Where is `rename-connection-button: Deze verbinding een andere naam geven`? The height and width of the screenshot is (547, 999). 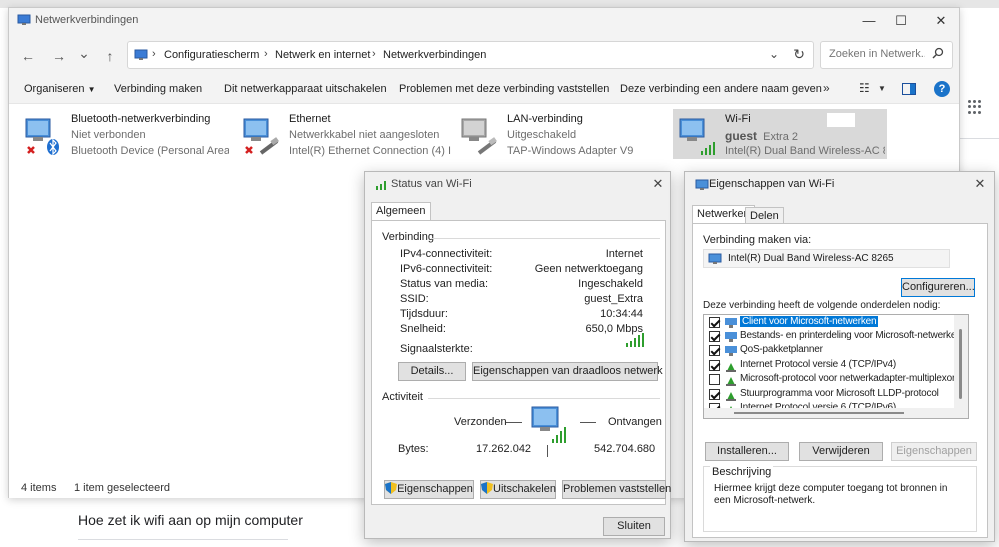 rename-connection-button: Deze verbinding een andere naam geven is located at coordinates (721, 89).